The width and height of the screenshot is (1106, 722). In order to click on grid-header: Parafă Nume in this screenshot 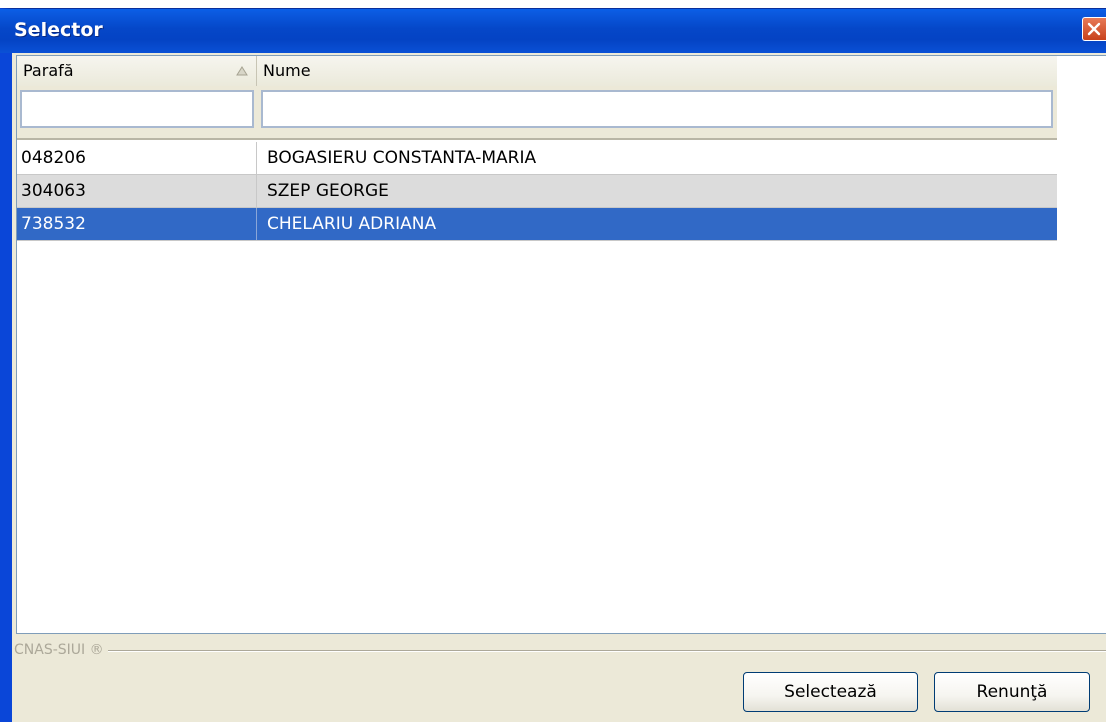, I will do `click(537, 98)`.